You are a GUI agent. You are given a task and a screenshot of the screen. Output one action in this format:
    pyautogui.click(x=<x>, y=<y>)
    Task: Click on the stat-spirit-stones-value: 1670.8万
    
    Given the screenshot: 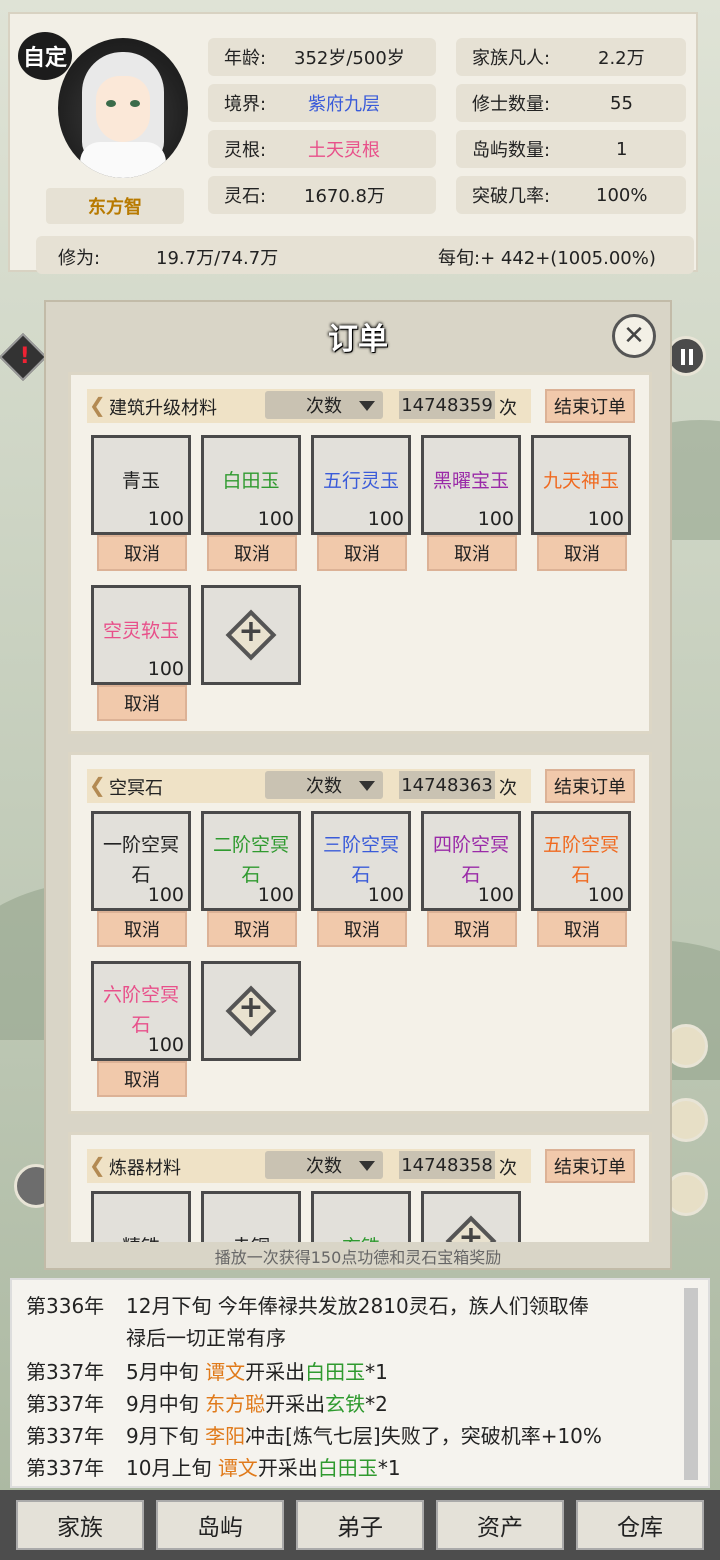 What is the action you would take?
    pyautogui.click(x=344, y=196)
    